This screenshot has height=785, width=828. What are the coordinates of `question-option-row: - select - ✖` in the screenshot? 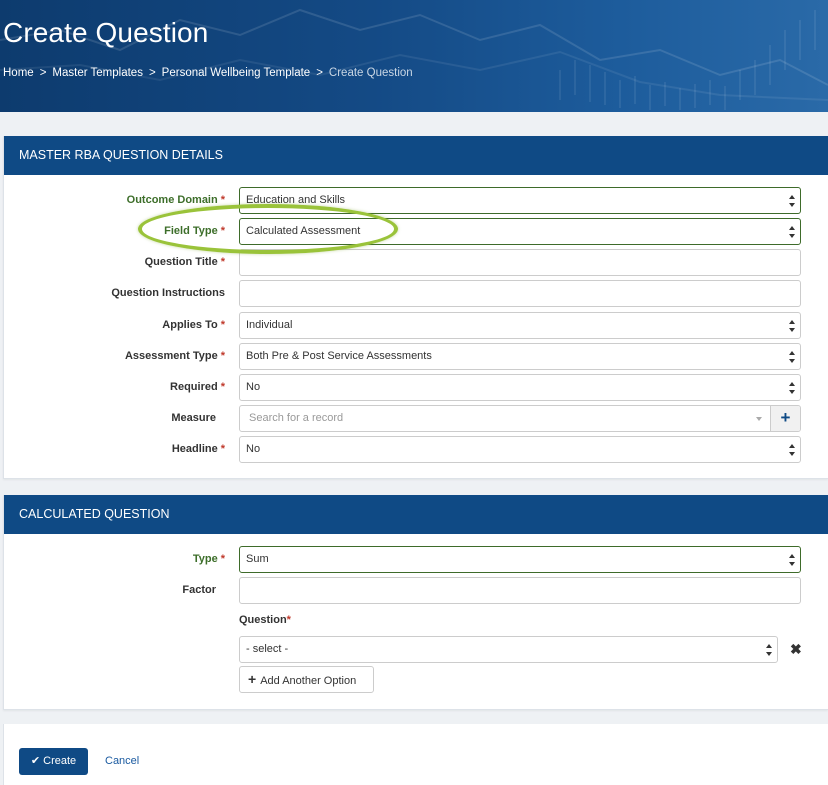 It's located at (416, 649).